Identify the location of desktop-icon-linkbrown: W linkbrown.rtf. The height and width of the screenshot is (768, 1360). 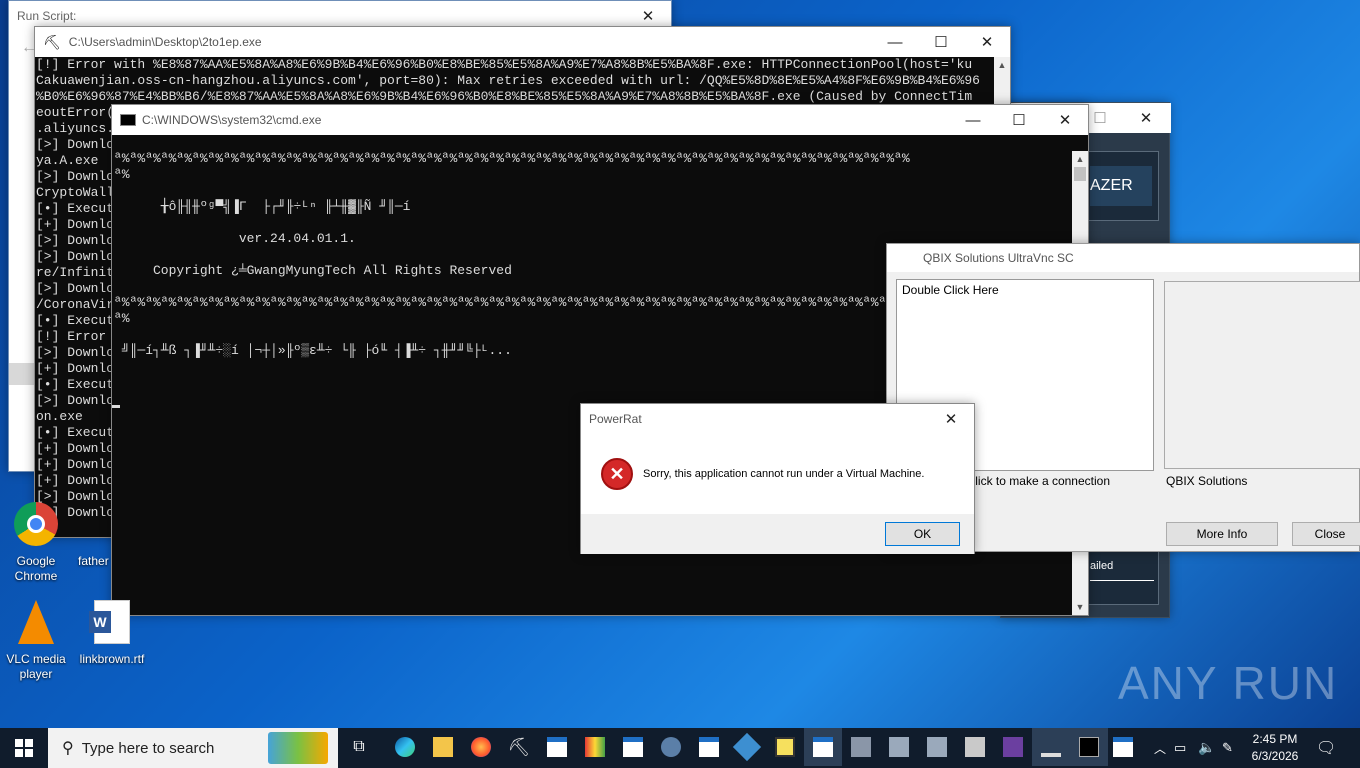
(112, 635).